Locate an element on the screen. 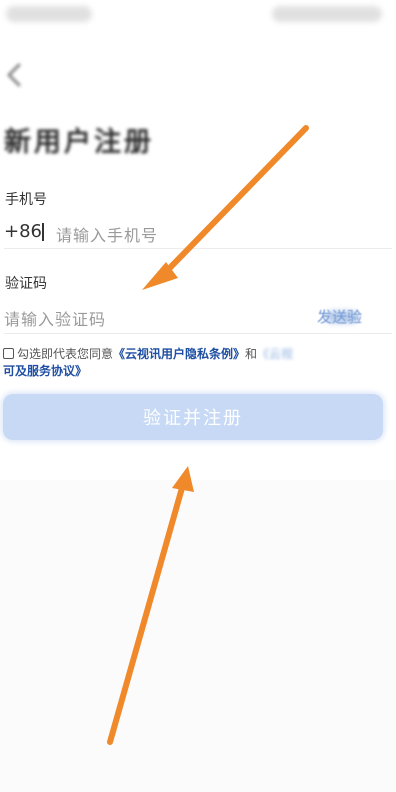 The height and width of the screenshot is (792, 396). send-code-button: 发送验 is located at coordinates (339, 316).